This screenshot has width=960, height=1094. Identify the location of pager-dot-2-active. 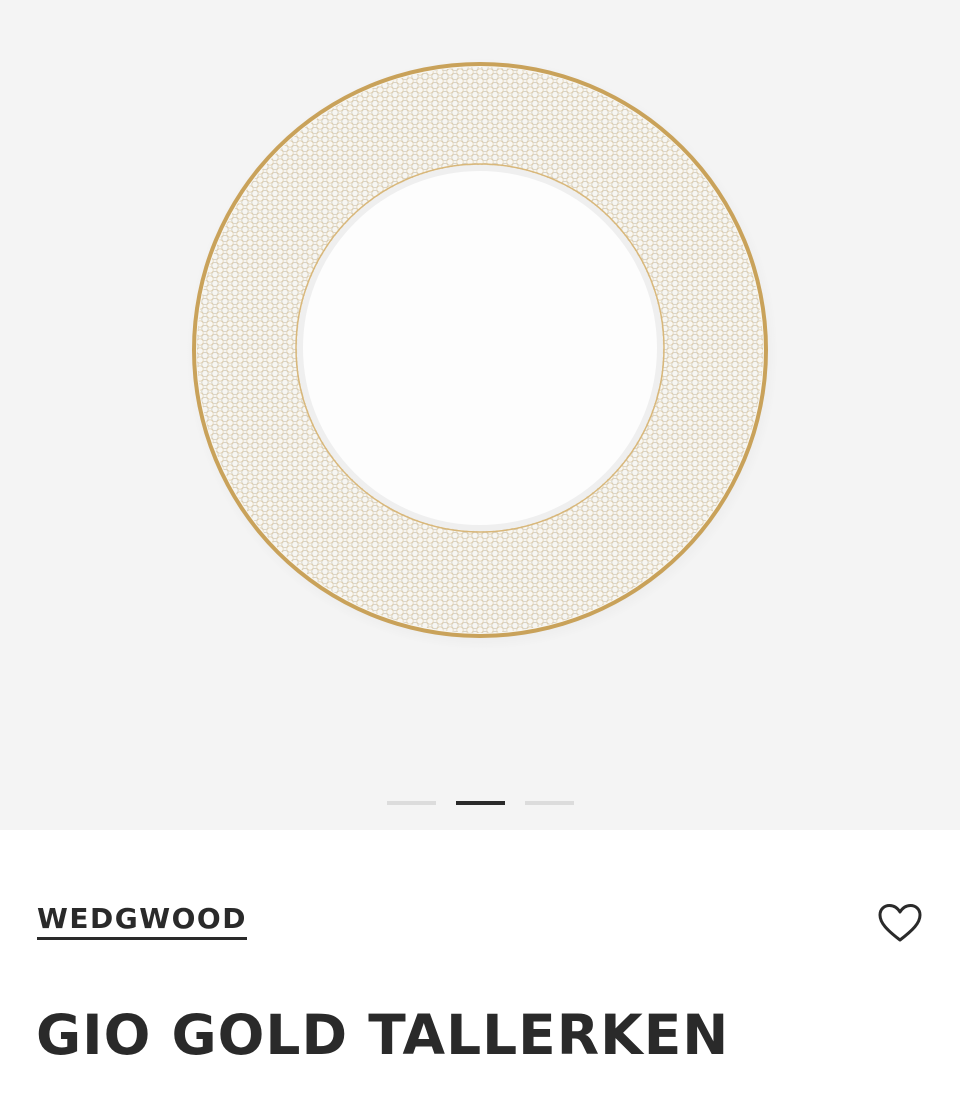
(480, 803).